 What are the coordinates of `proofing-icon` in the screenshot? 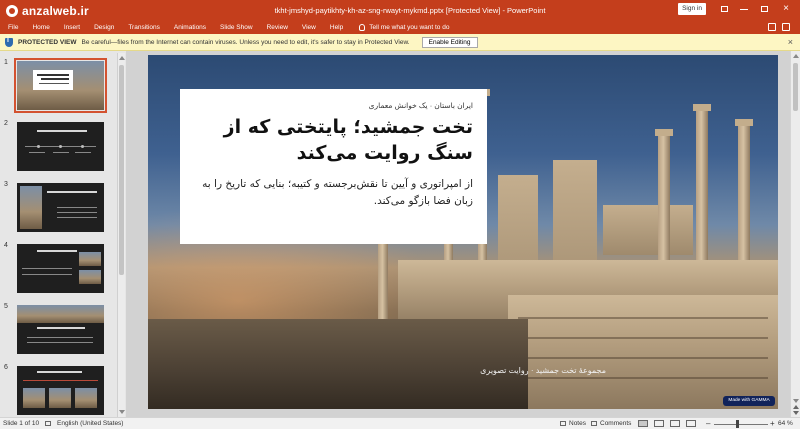 It's located at (49, 423).